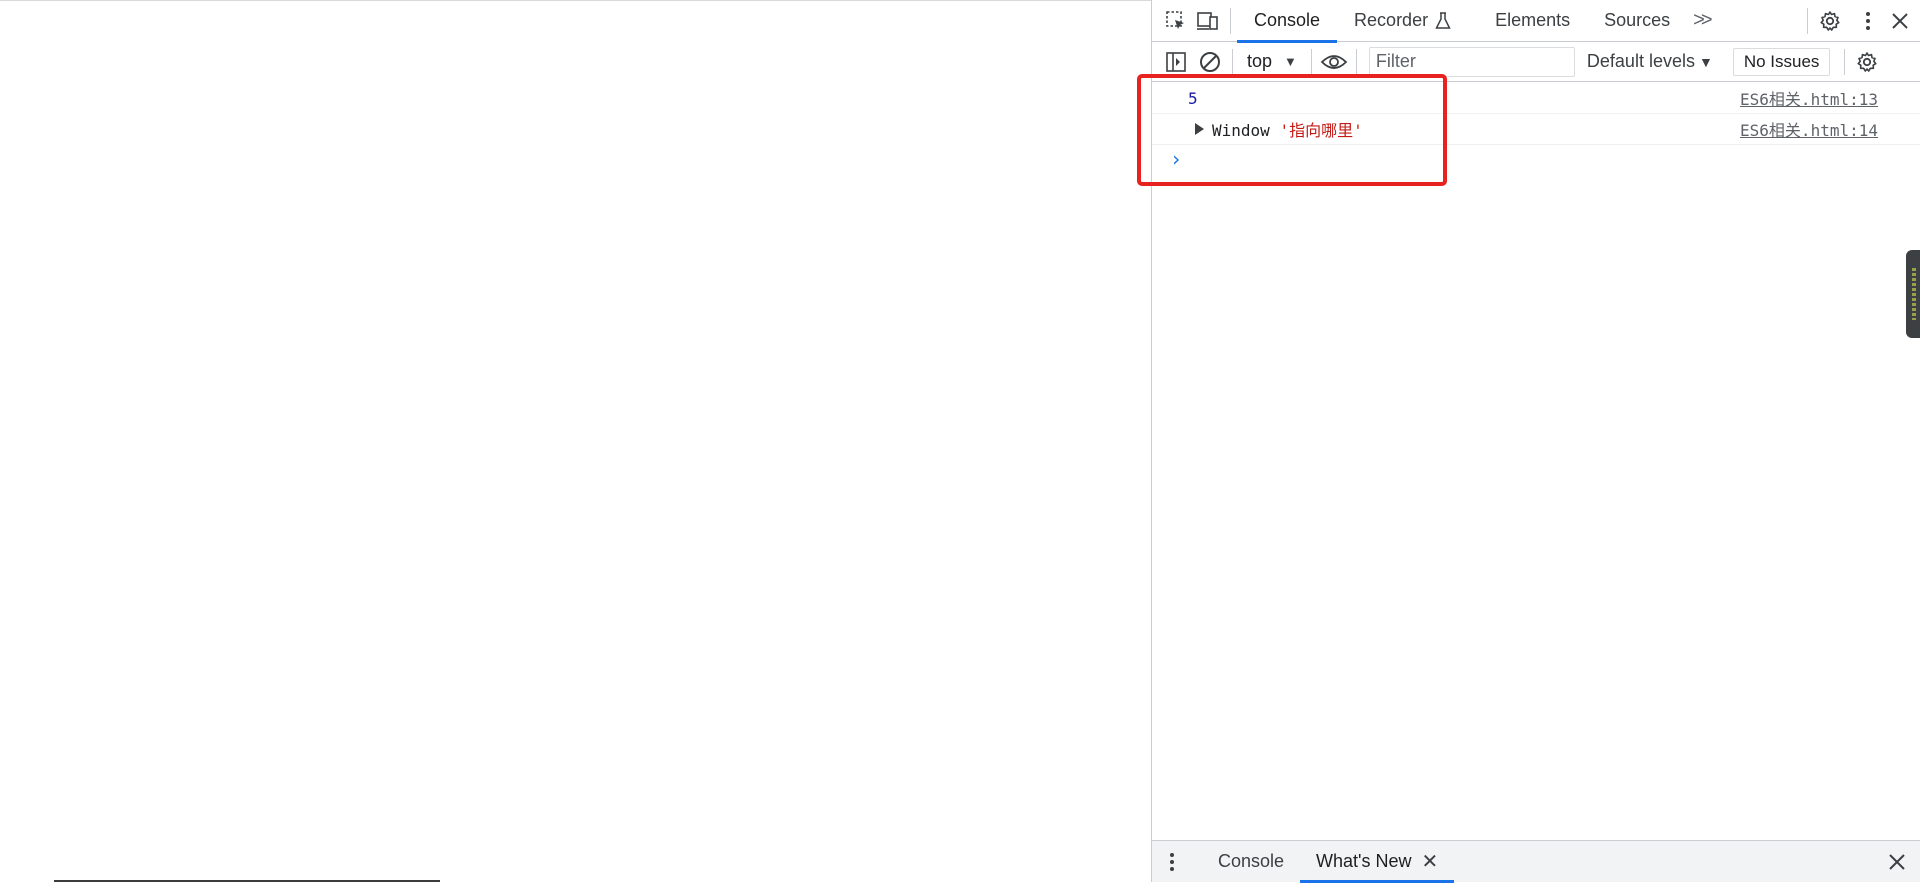 Image resolution: width=1920 pixels, height=883 pixels. What do you see at coordinates (1867, 62) in the screenshot?
I see `console-settings-gear-icon` at bounding box center [1867, 62].